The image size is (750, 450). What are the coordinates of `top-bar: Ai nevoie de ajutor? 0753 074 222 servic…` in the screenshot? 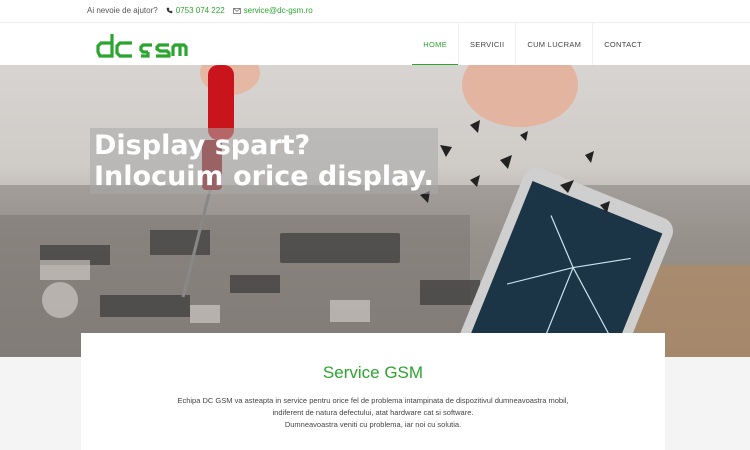 It's located at (375, 11).